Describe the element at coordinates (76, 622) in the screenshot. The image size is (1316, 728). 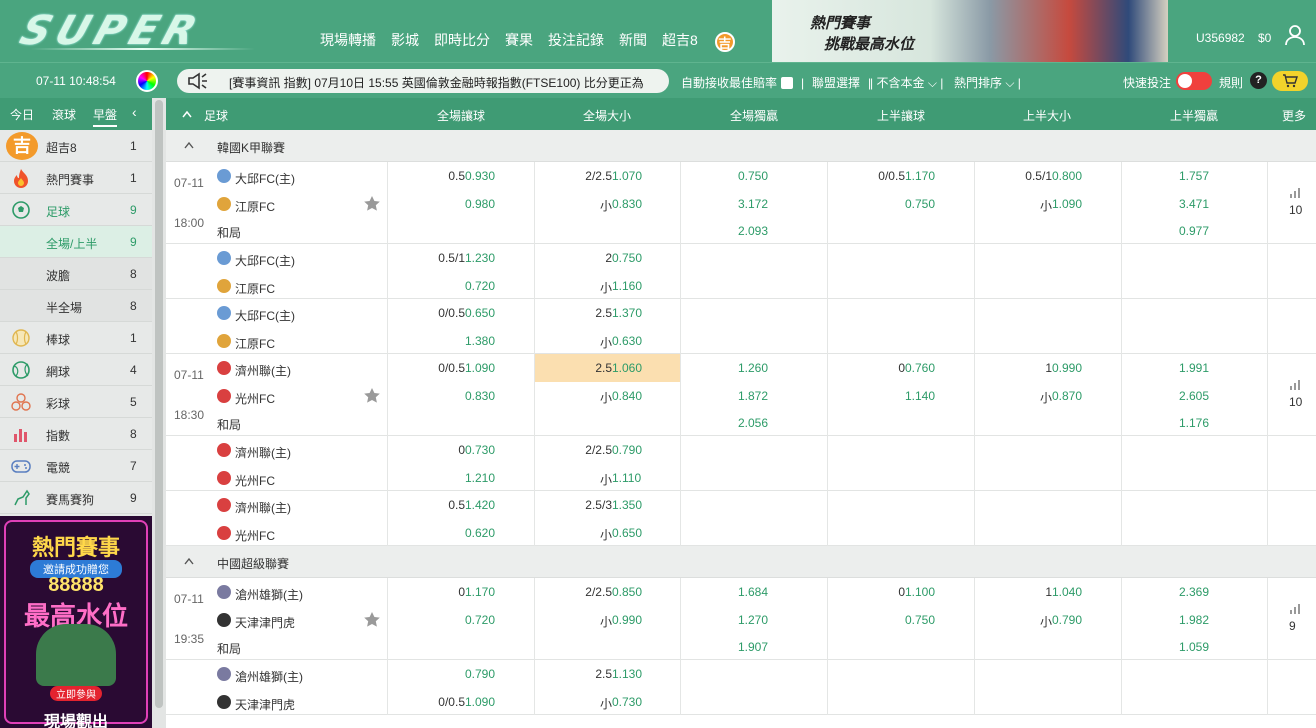
I see `sidebar-promo: 熱門賽事 邀請成功贈您 88888 最高水位 立即參與 現場觀出` at that location.